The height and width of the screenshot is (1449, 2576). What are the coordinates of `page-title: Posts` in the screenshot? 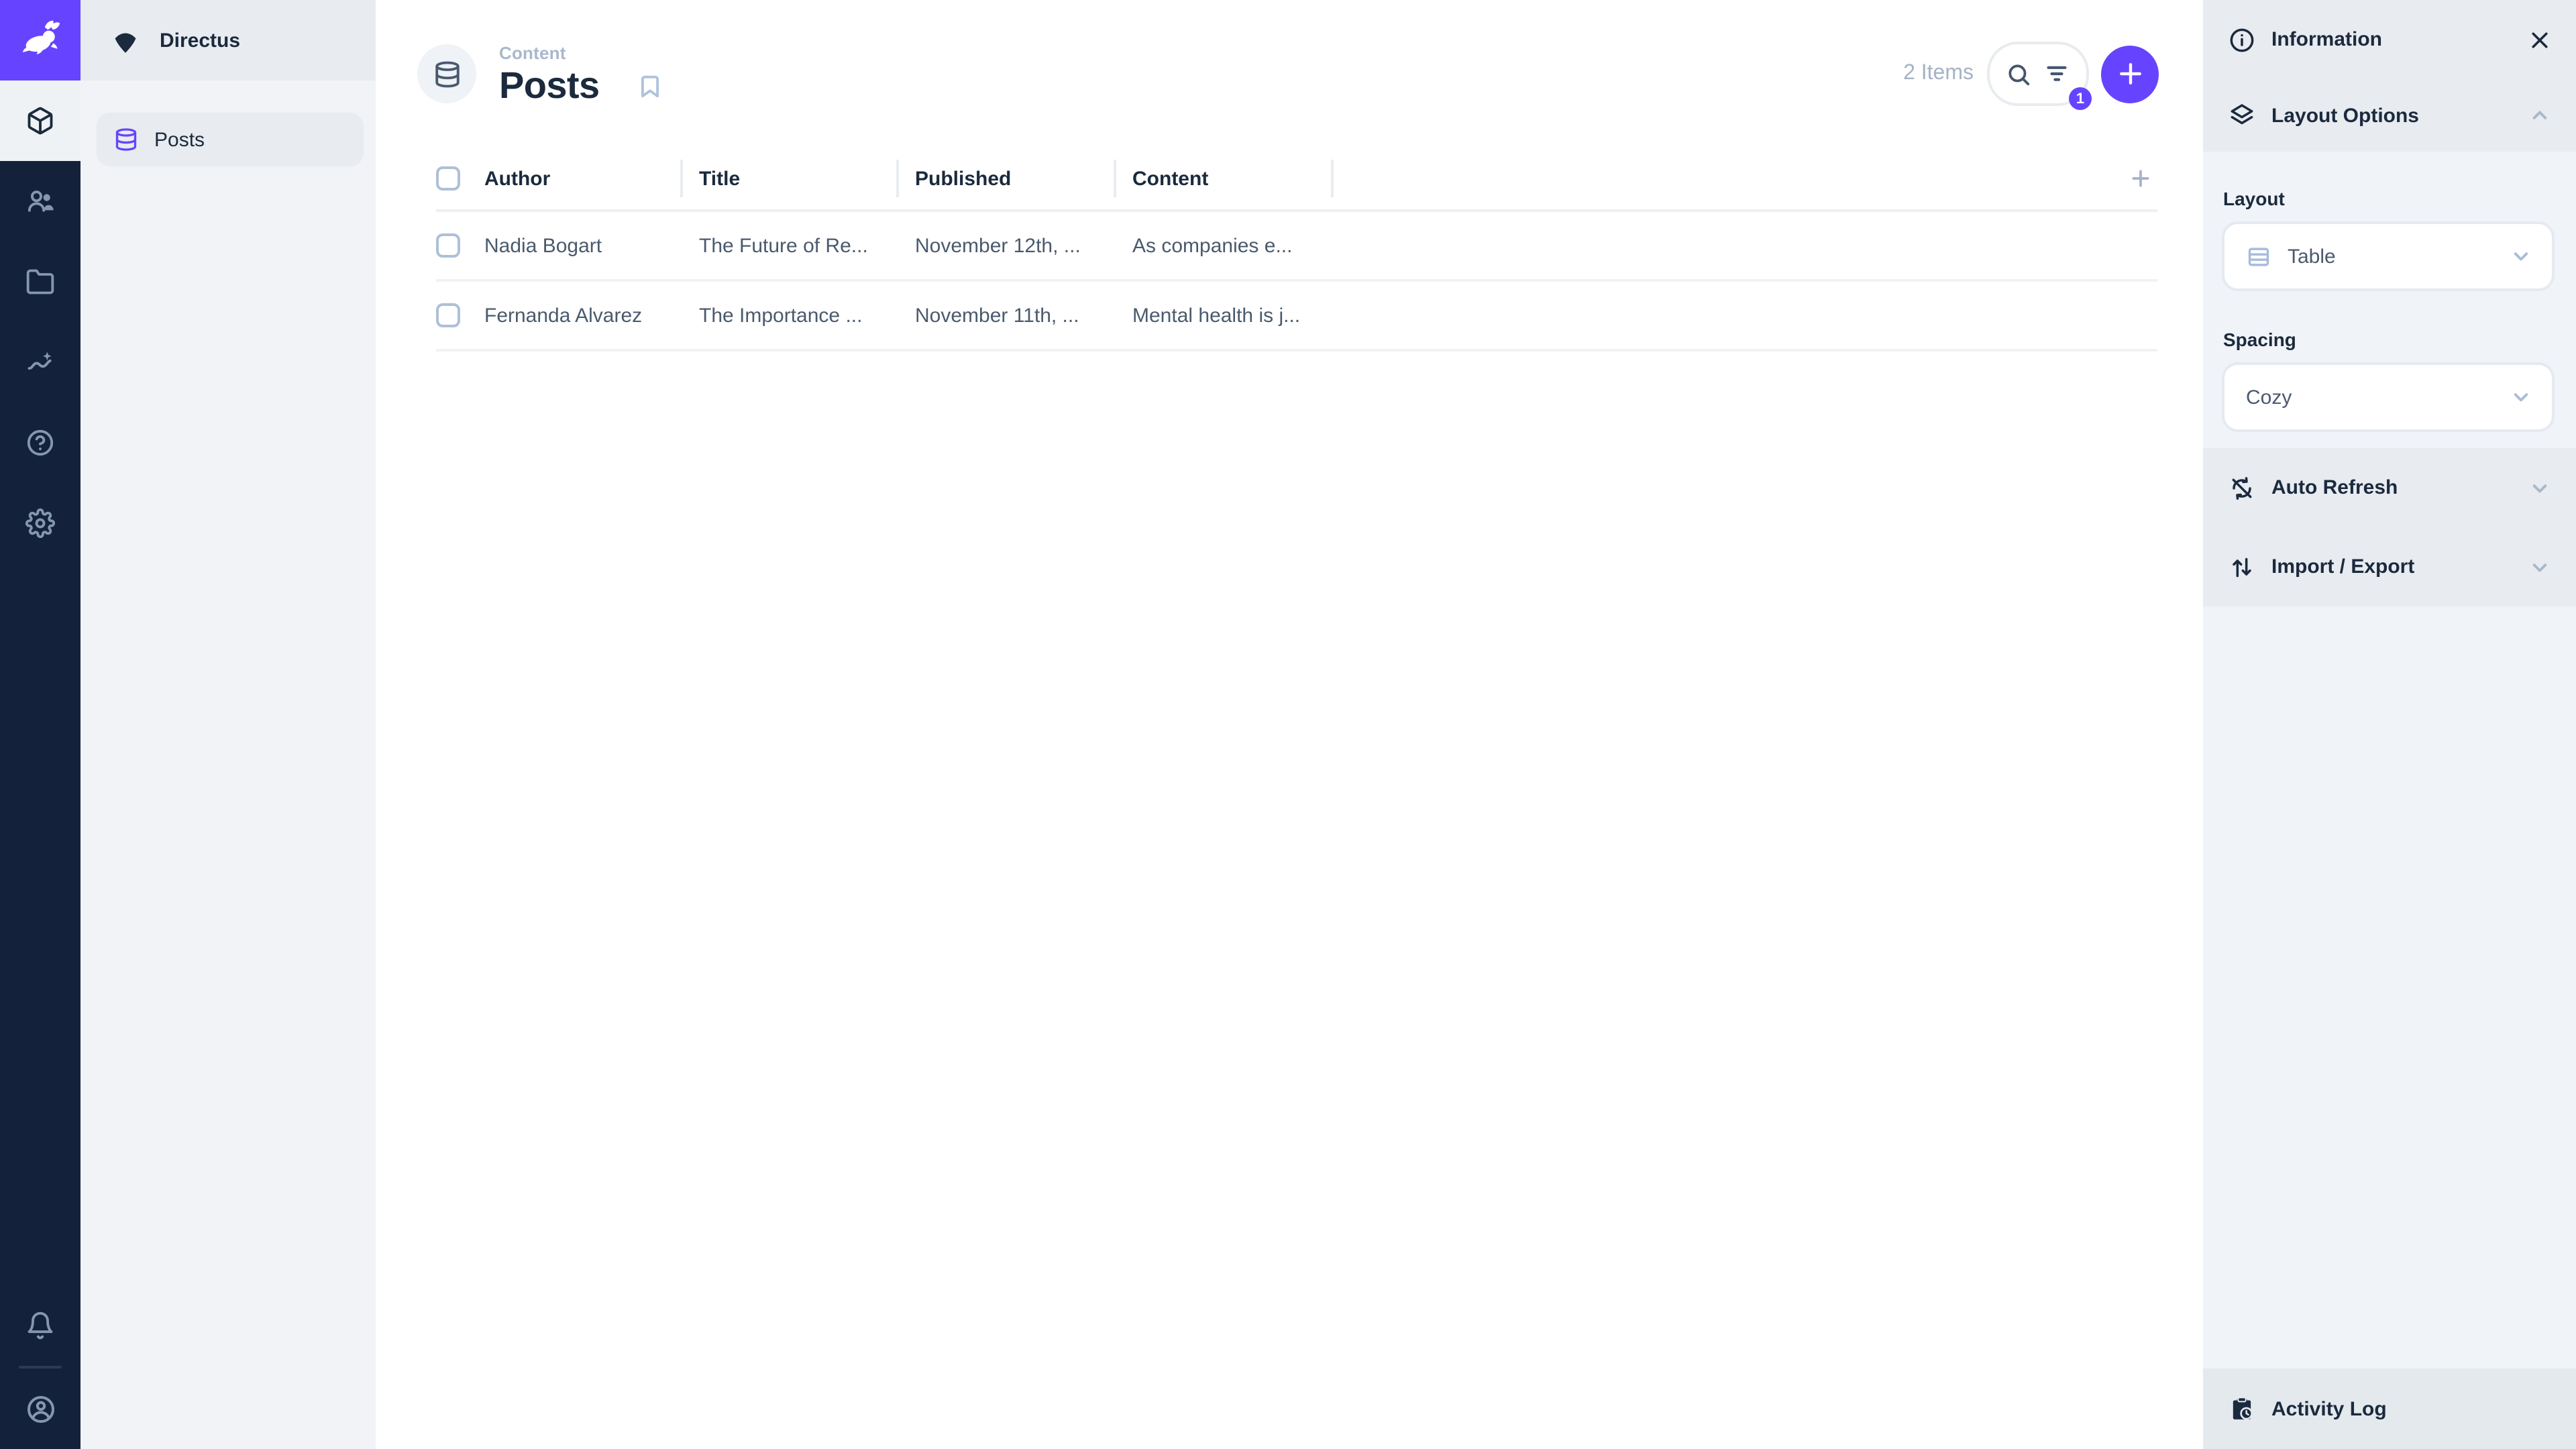 It's located at (549, 85).